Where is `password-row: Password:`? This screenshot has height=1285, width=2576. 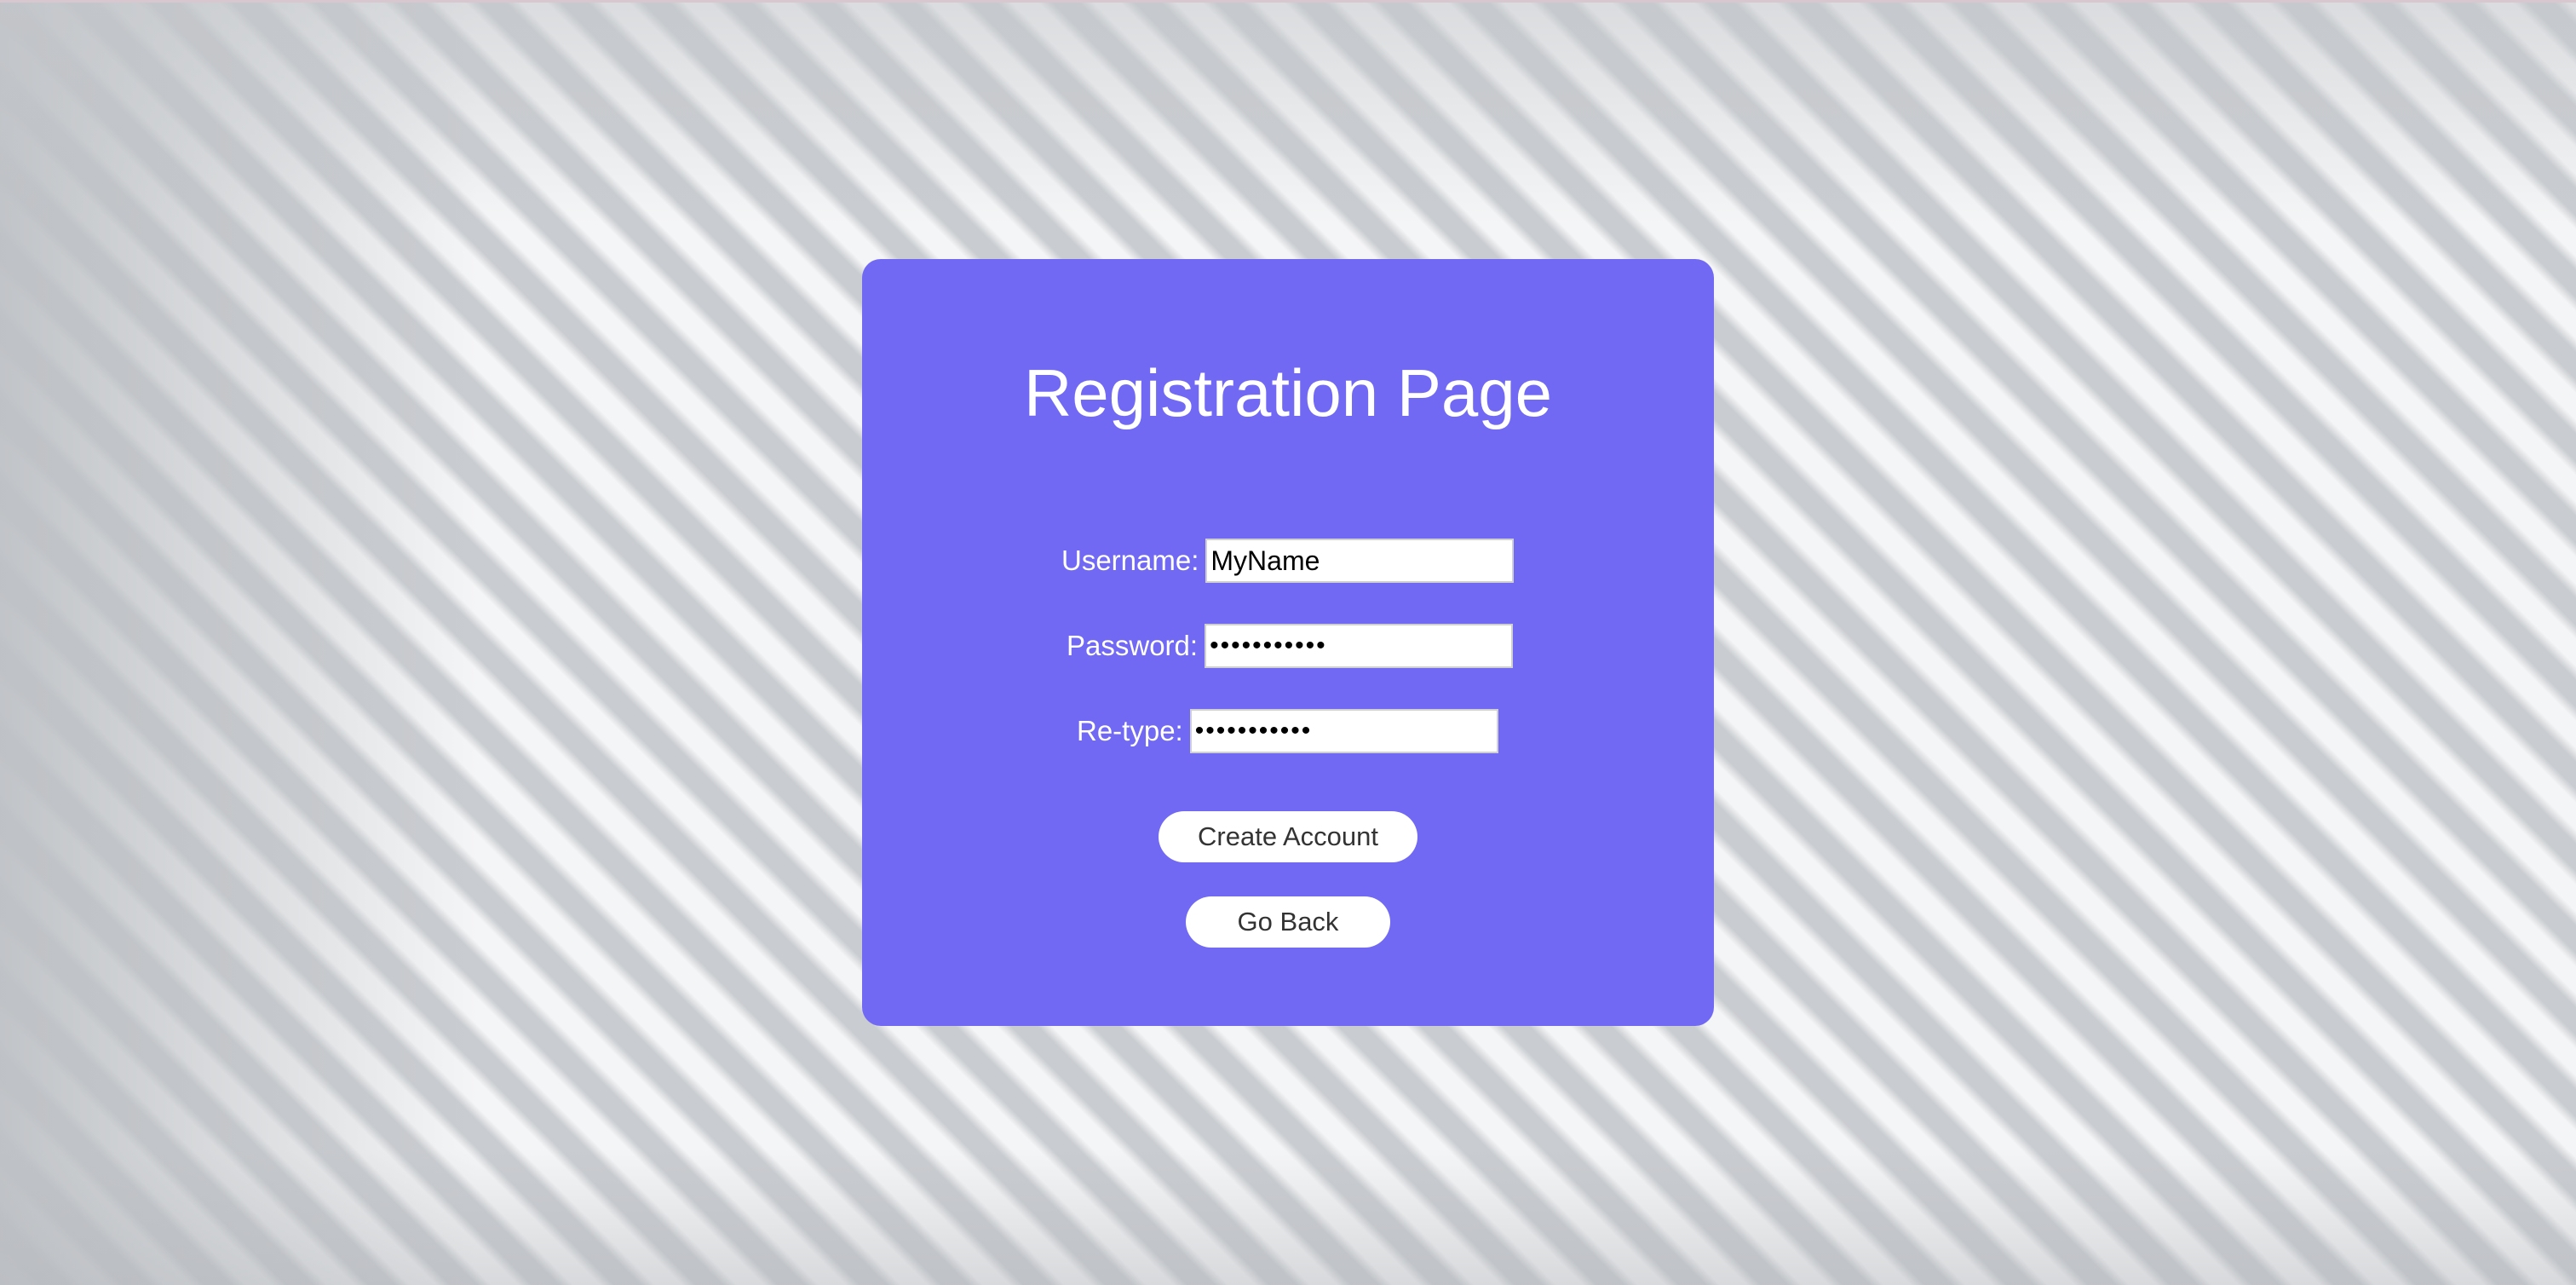
password-row: Password: is located at coordinates (1290, 646).